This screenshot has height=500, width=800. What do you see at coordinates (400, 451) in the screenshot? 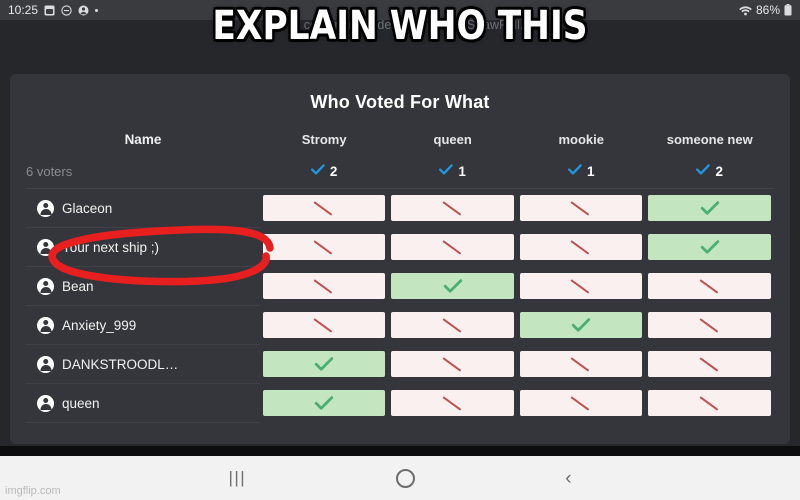
I see `nav-divider` at bounding box center [400, 451].